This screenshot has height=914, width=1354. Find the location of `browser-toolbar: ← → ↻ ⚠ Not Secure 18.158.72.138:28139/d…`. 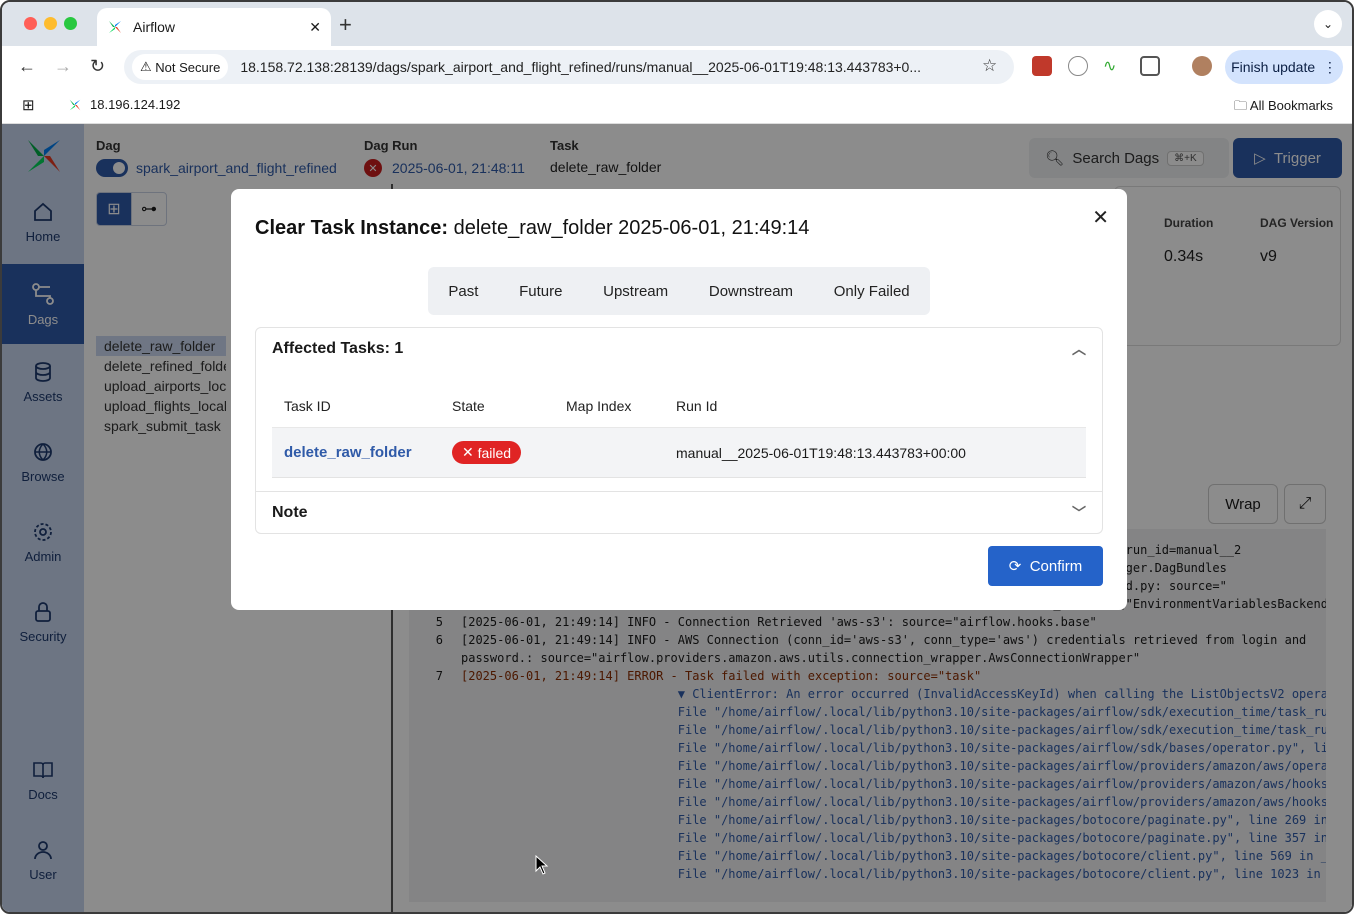

browser-toolbar: ← → ↻ ⚠ Not Secure 18.158.72.138:28139/d… is located at coordinates (677, 67).